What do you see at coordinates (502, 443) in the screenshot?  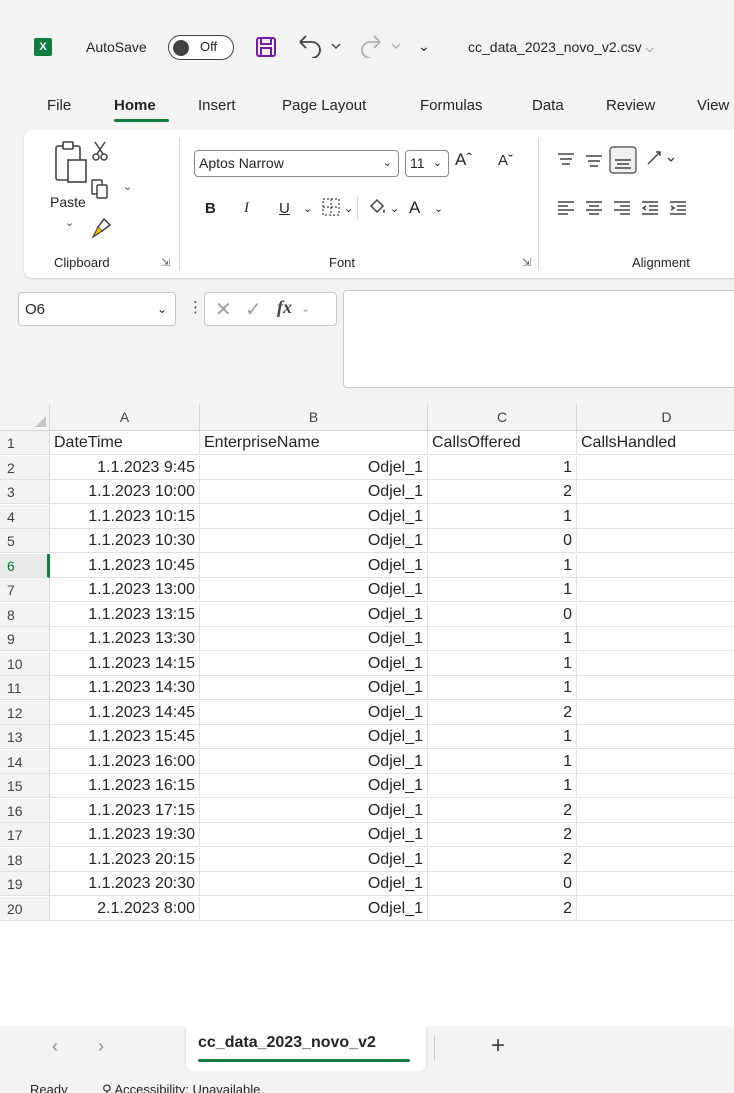 I see `header-cell: CallsOffered` at bounding box center [502, 443].